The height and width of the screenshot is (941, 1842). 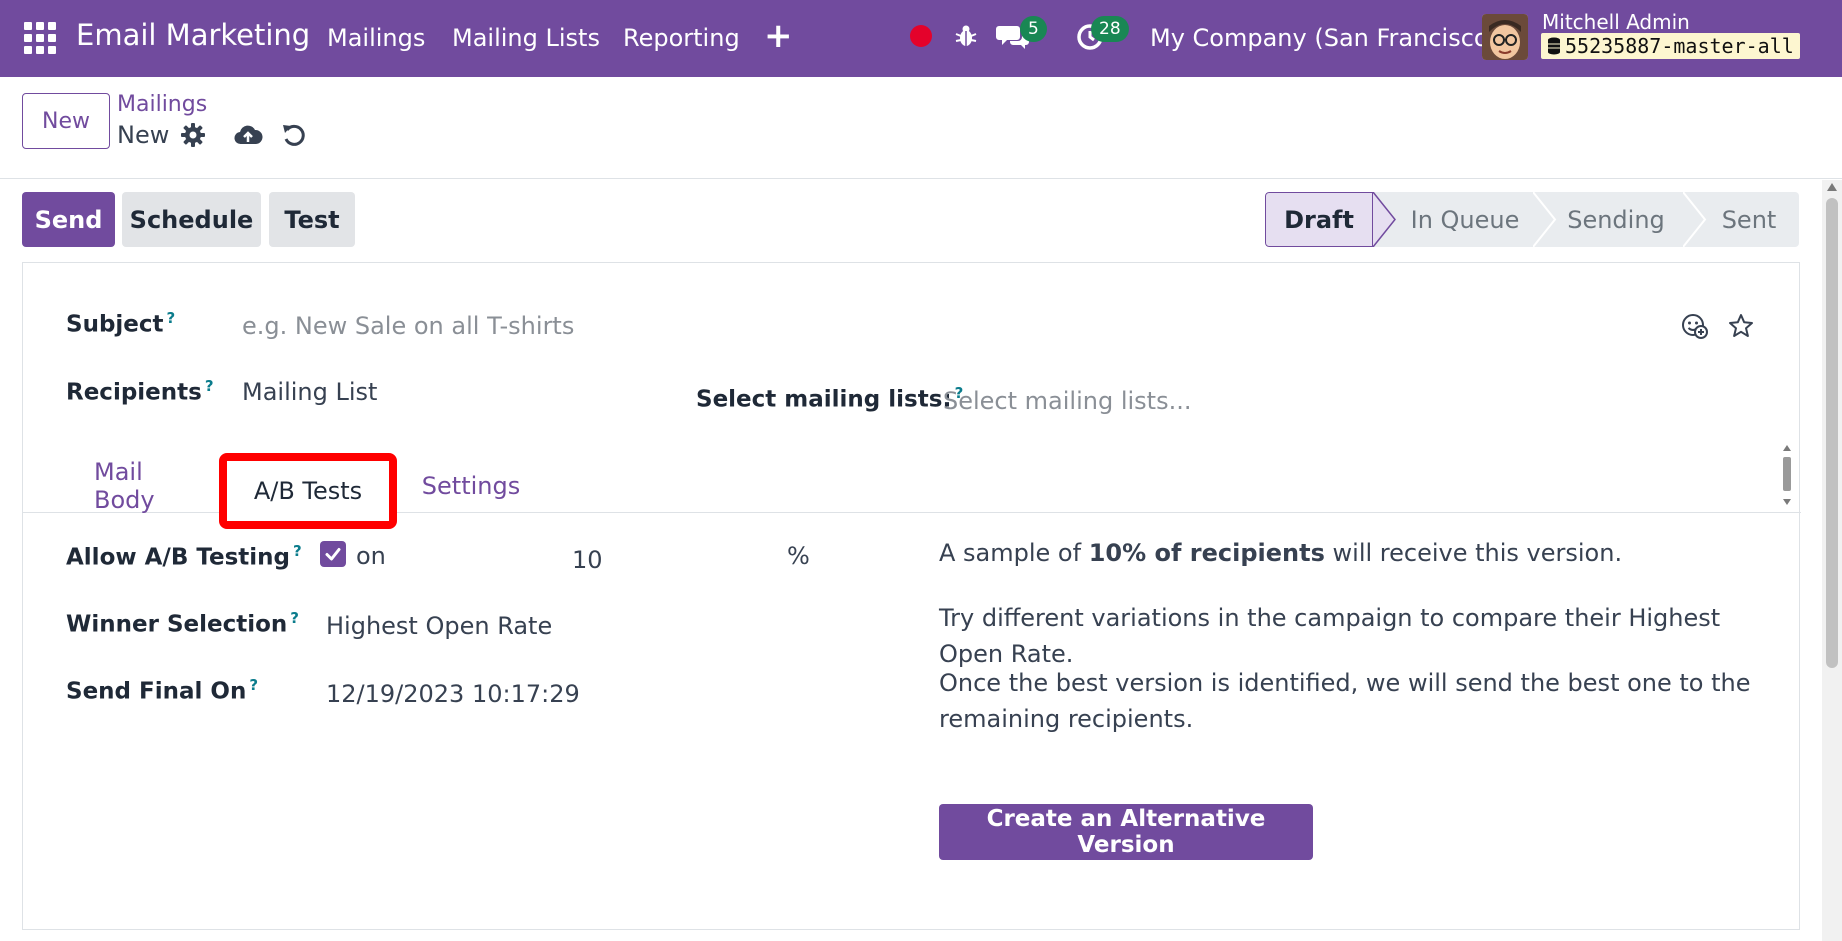 I want to click on winner-selection-label: Winner Selection?, so click(x=182, y=623).